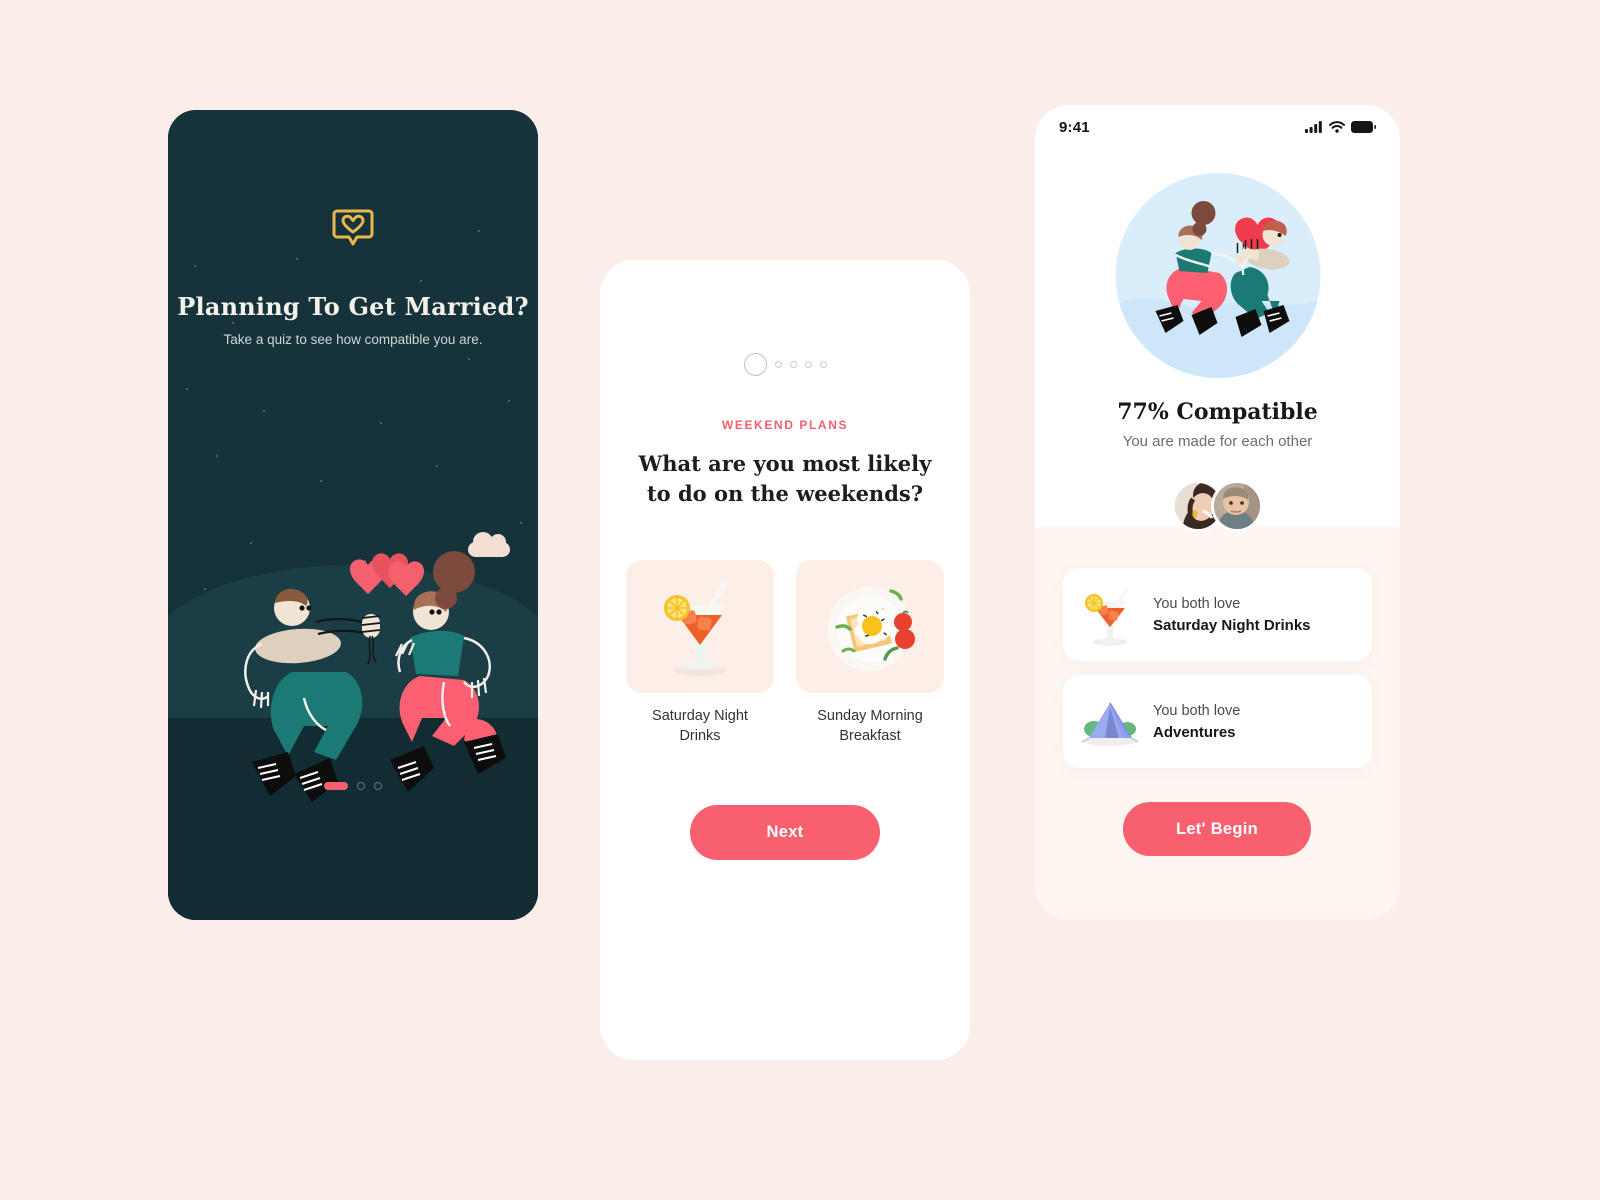 This screenshot has width=1600, height=1200. I want to click on match-card-adventures: You both love Adventures, so click(1217, 721).